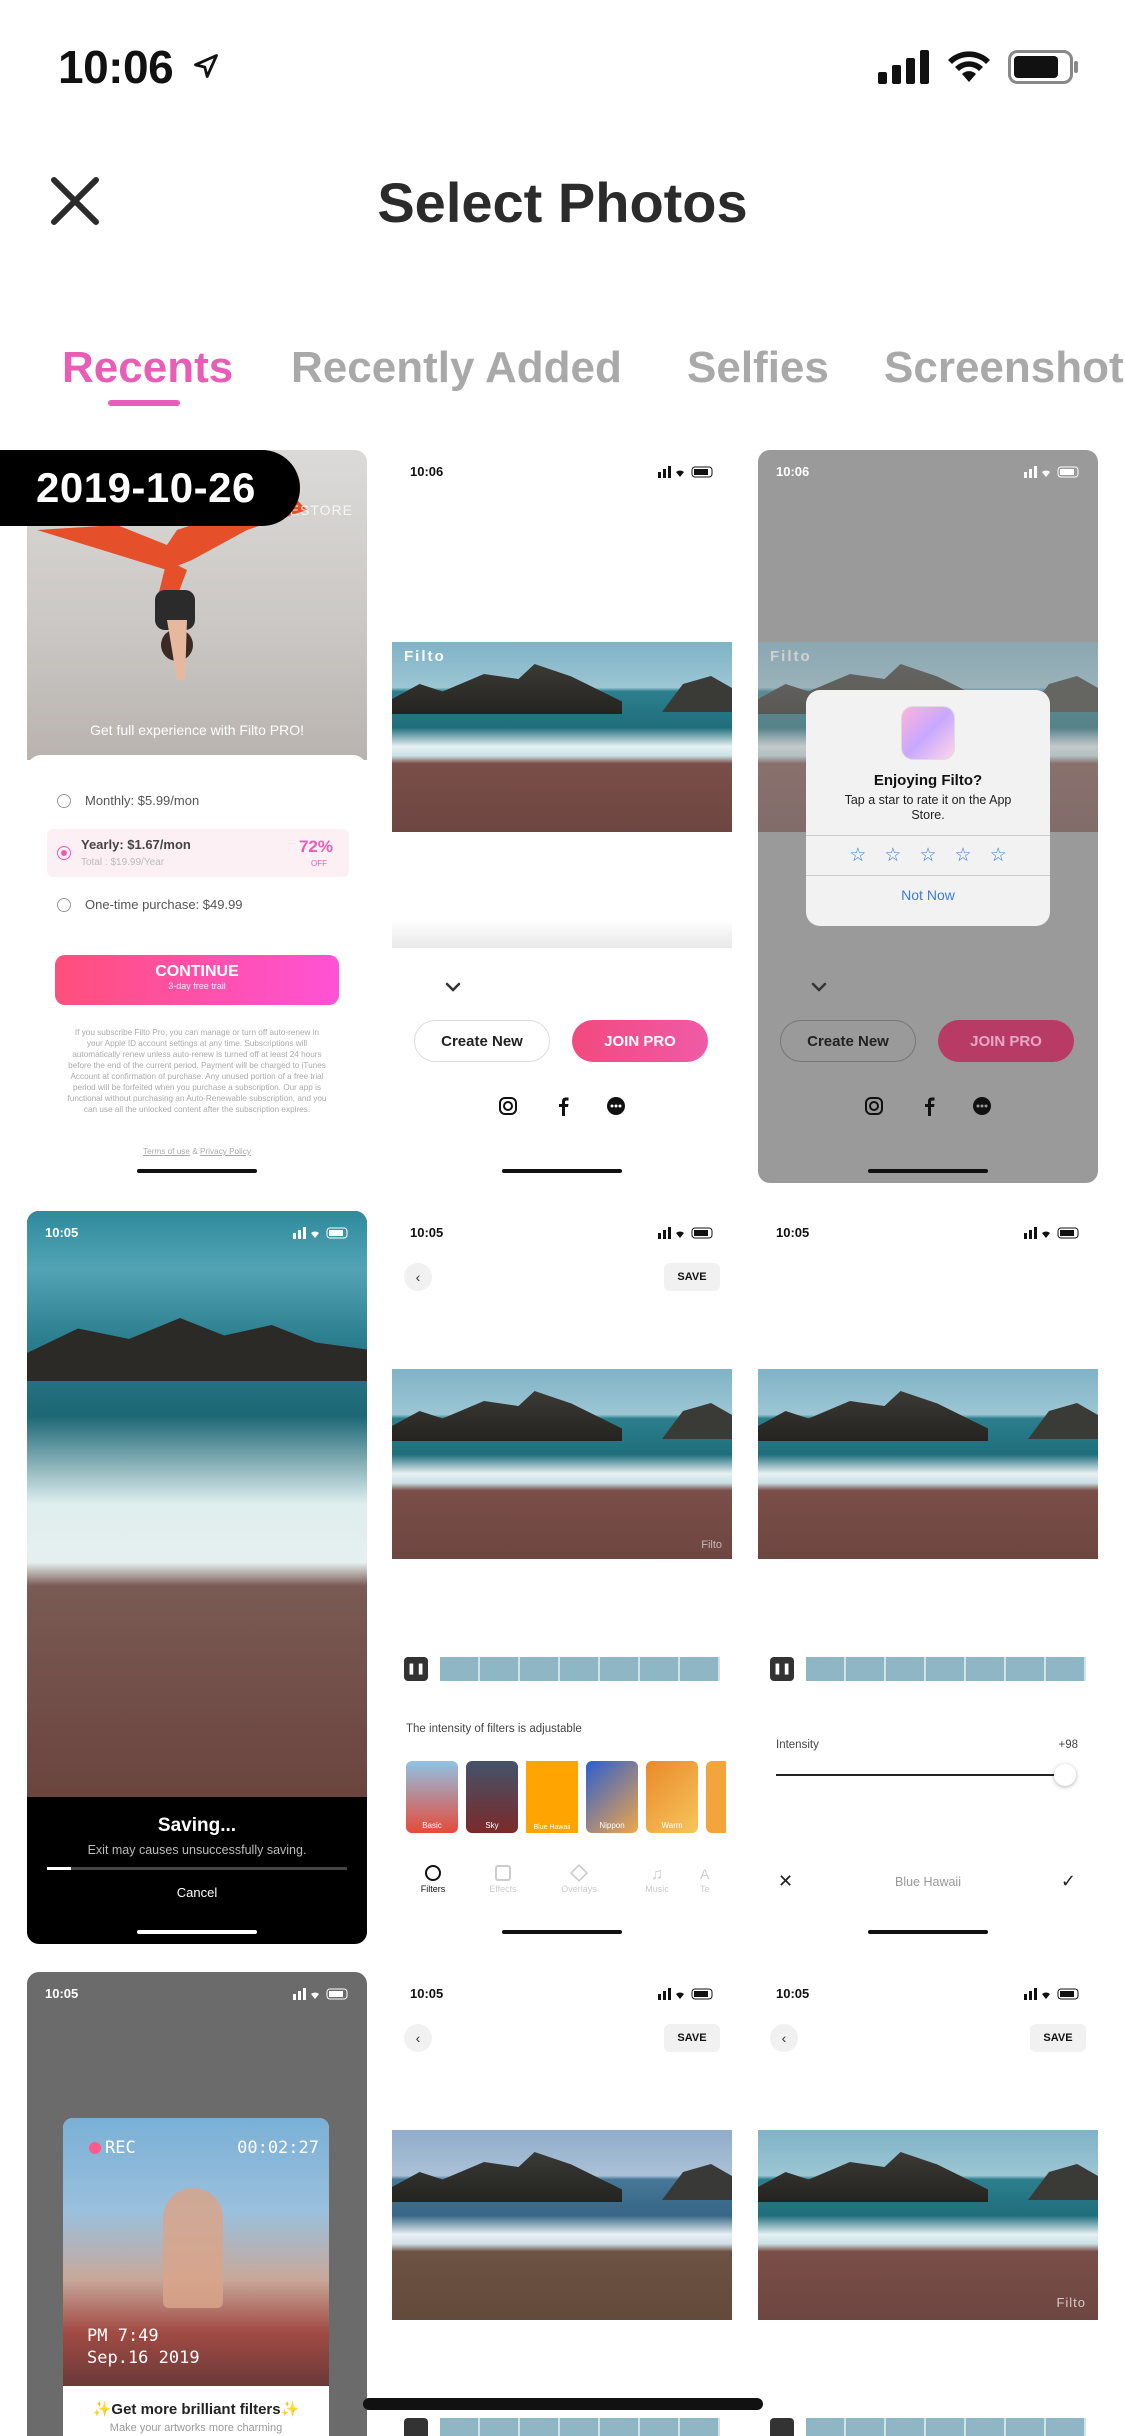 The height and width of the screenshot is (2436, 1125). I want to click on filter-list: Basic Sky Blue Hawaii Nippon Warm, so click(566, 1797).